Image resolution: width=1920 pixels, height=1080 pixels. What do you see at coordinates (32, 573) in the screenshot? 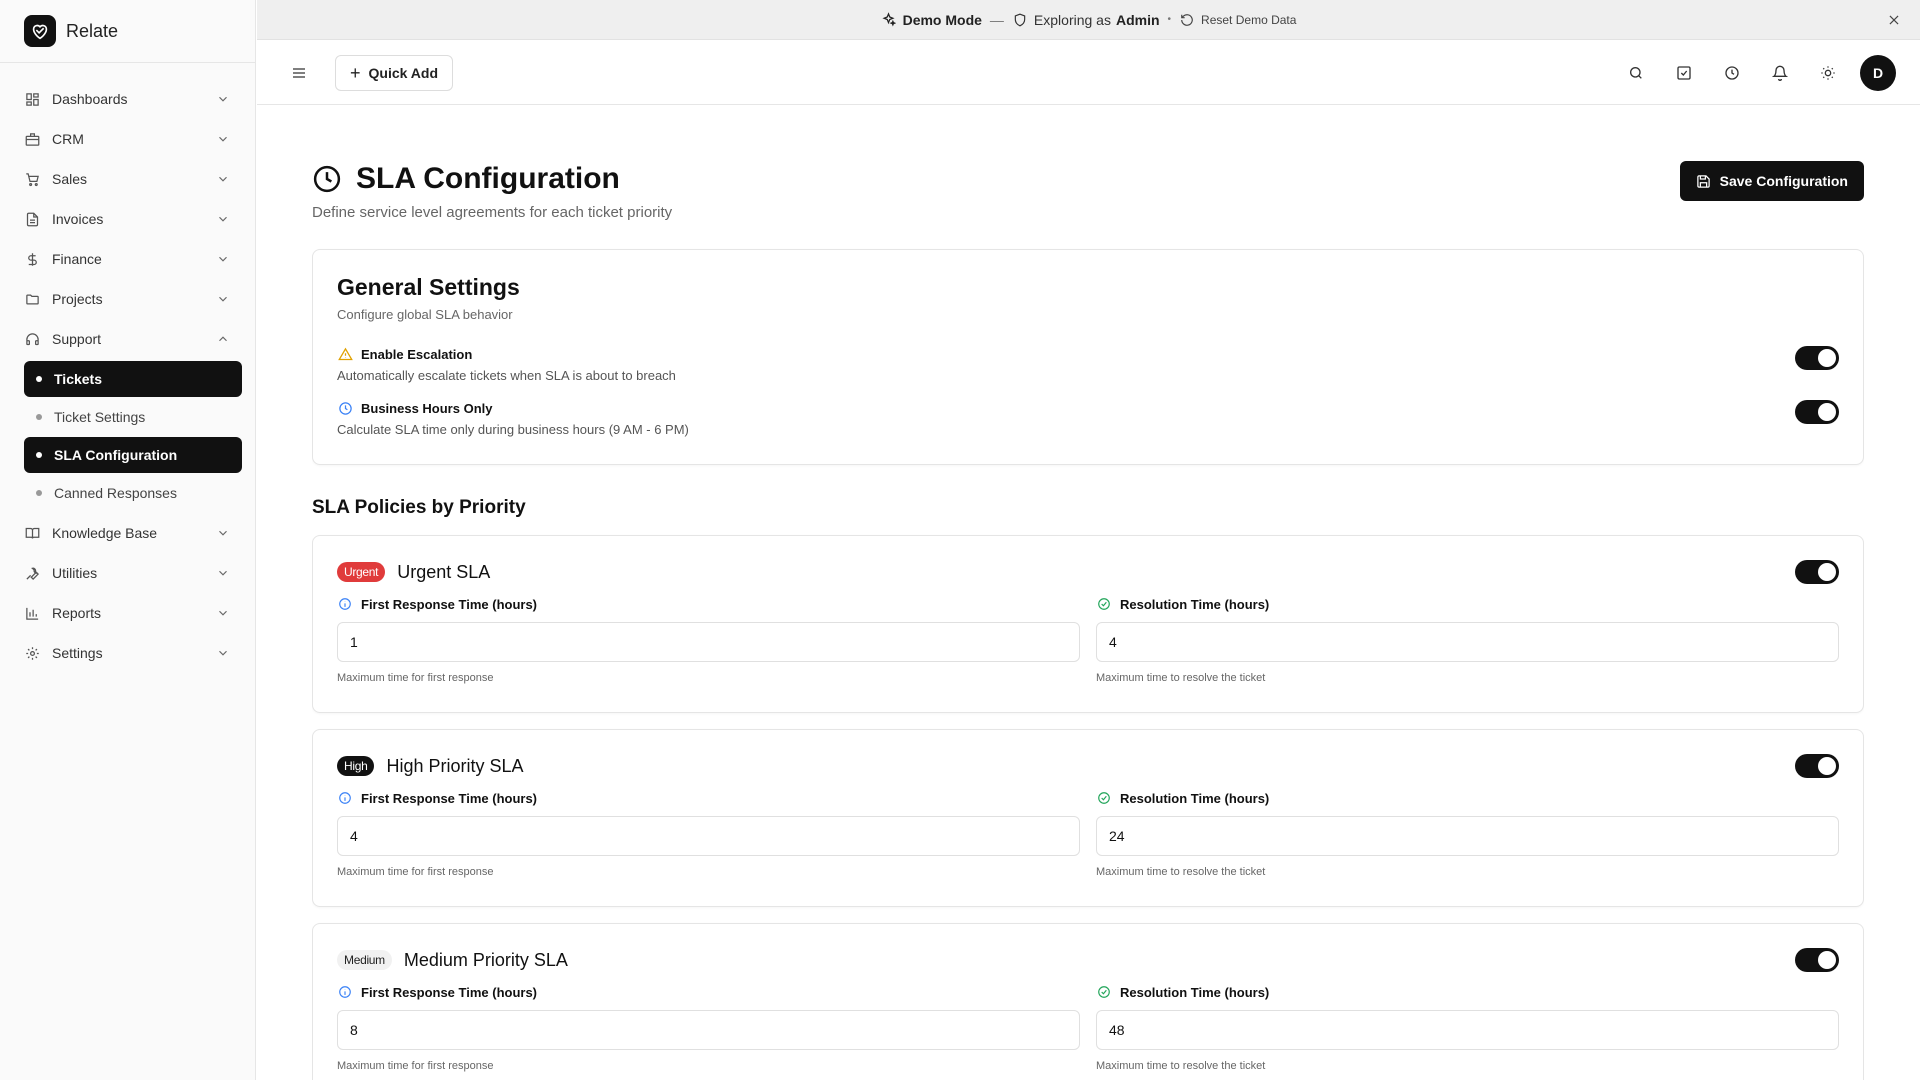
I see `wrench-icon` at bounding box center [32, 573].